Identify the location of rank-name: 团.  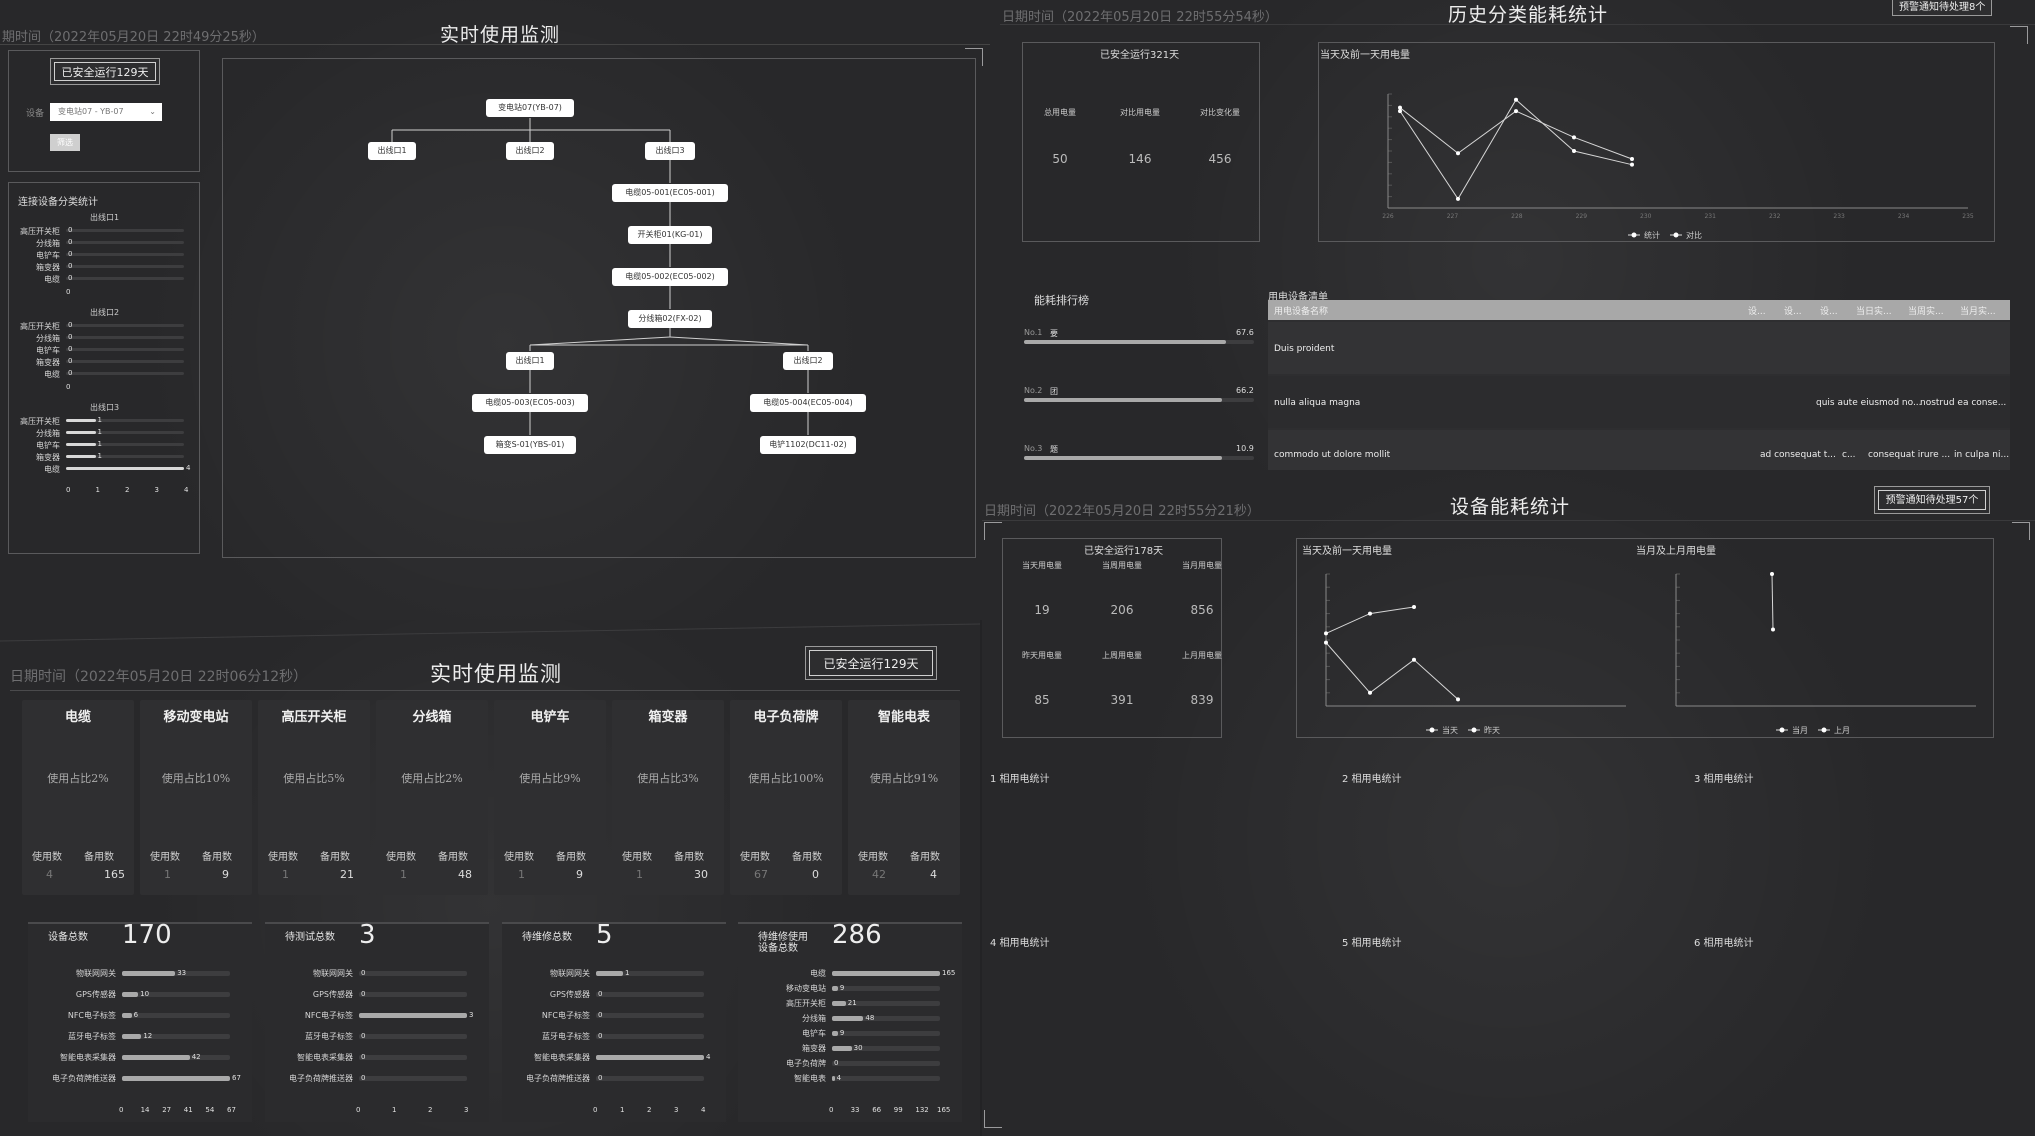
(1054, 391).